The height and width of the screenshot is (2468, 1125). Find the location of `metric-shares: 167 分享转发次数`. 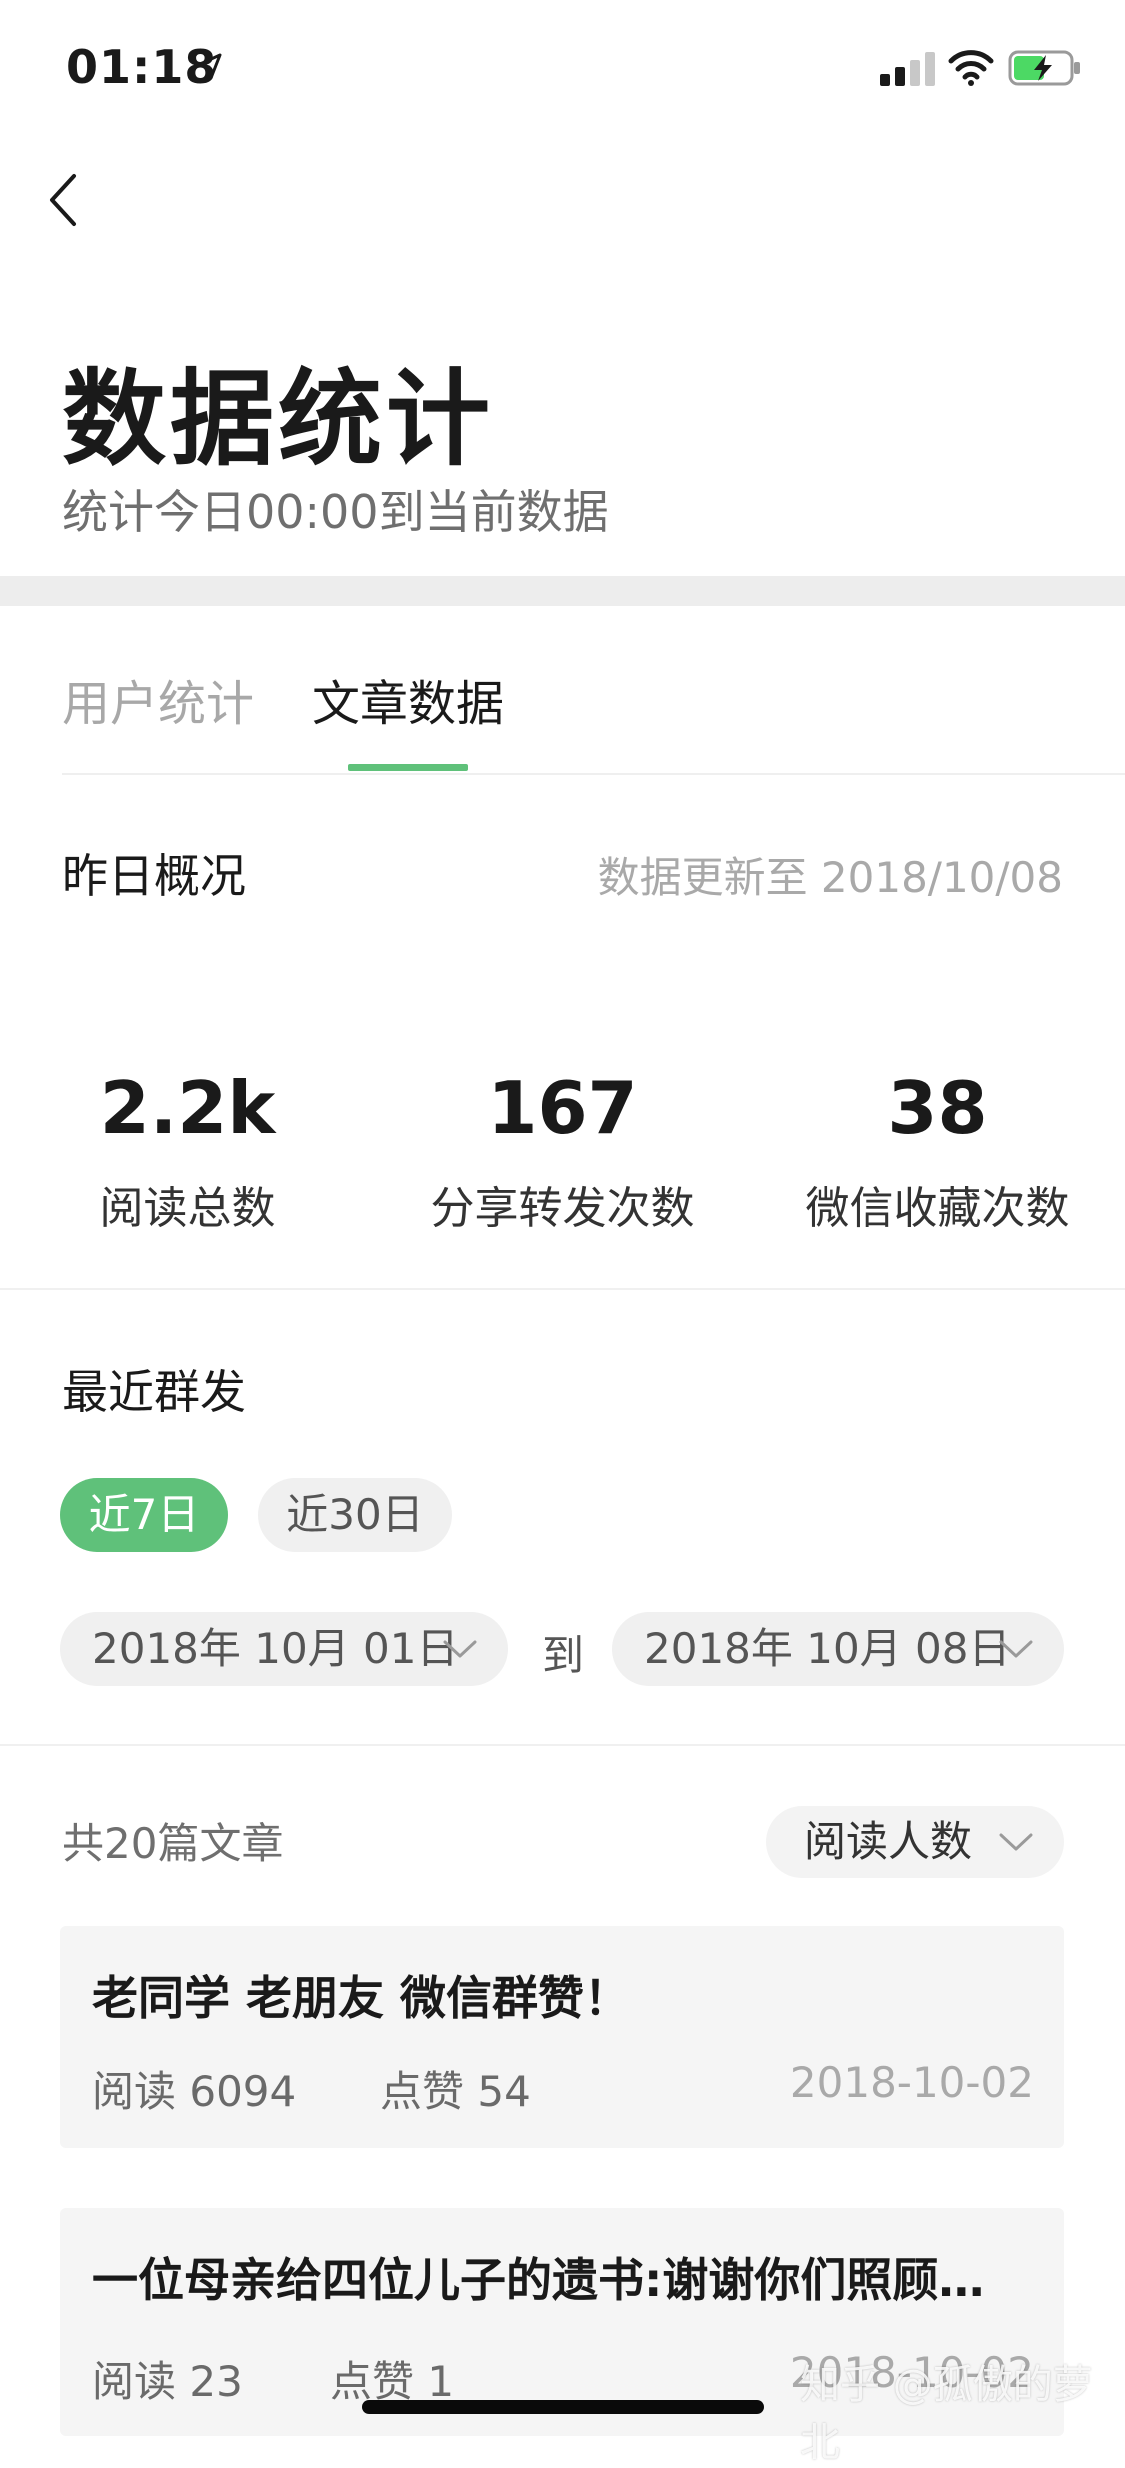

metric-shares: 167 分享转发次数 is located at coordinates (562, 1150).